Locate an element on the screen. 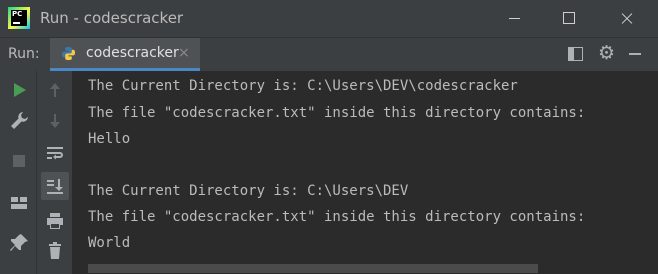 The width and height of the screenshot is (658, 274). print-icon is located at coordinates (55, 221).